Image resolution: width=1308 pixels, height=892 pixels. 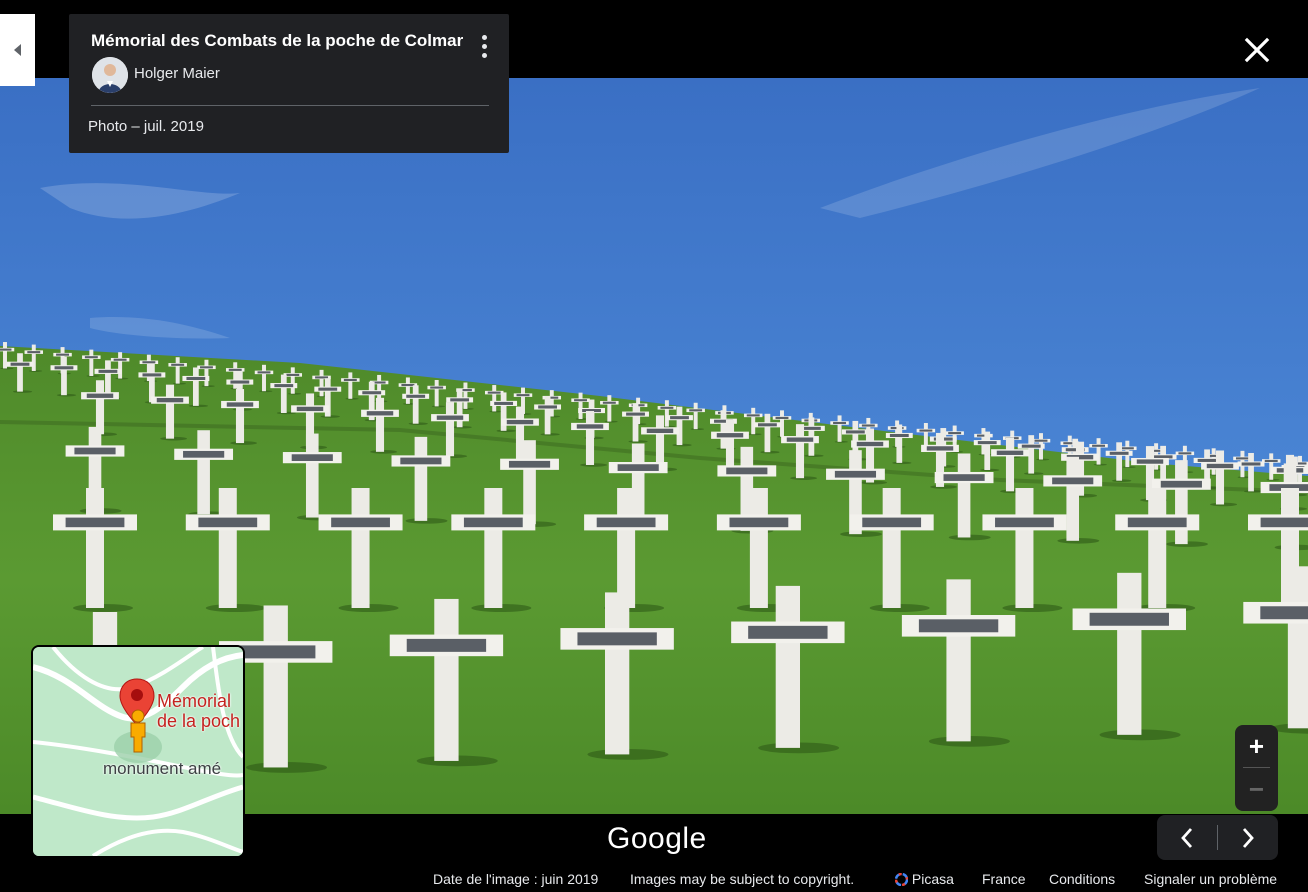 What do you see at coordinates (901, 879) in the screenshot?
I see `picasa-icon` at bounding box center [901, 879].